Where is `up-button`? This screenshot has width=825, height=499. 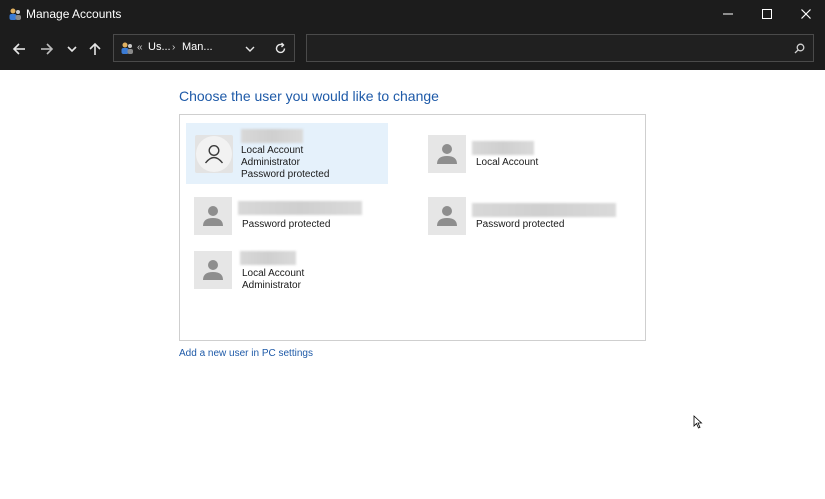 up-button is located at coordinates (95, 49).